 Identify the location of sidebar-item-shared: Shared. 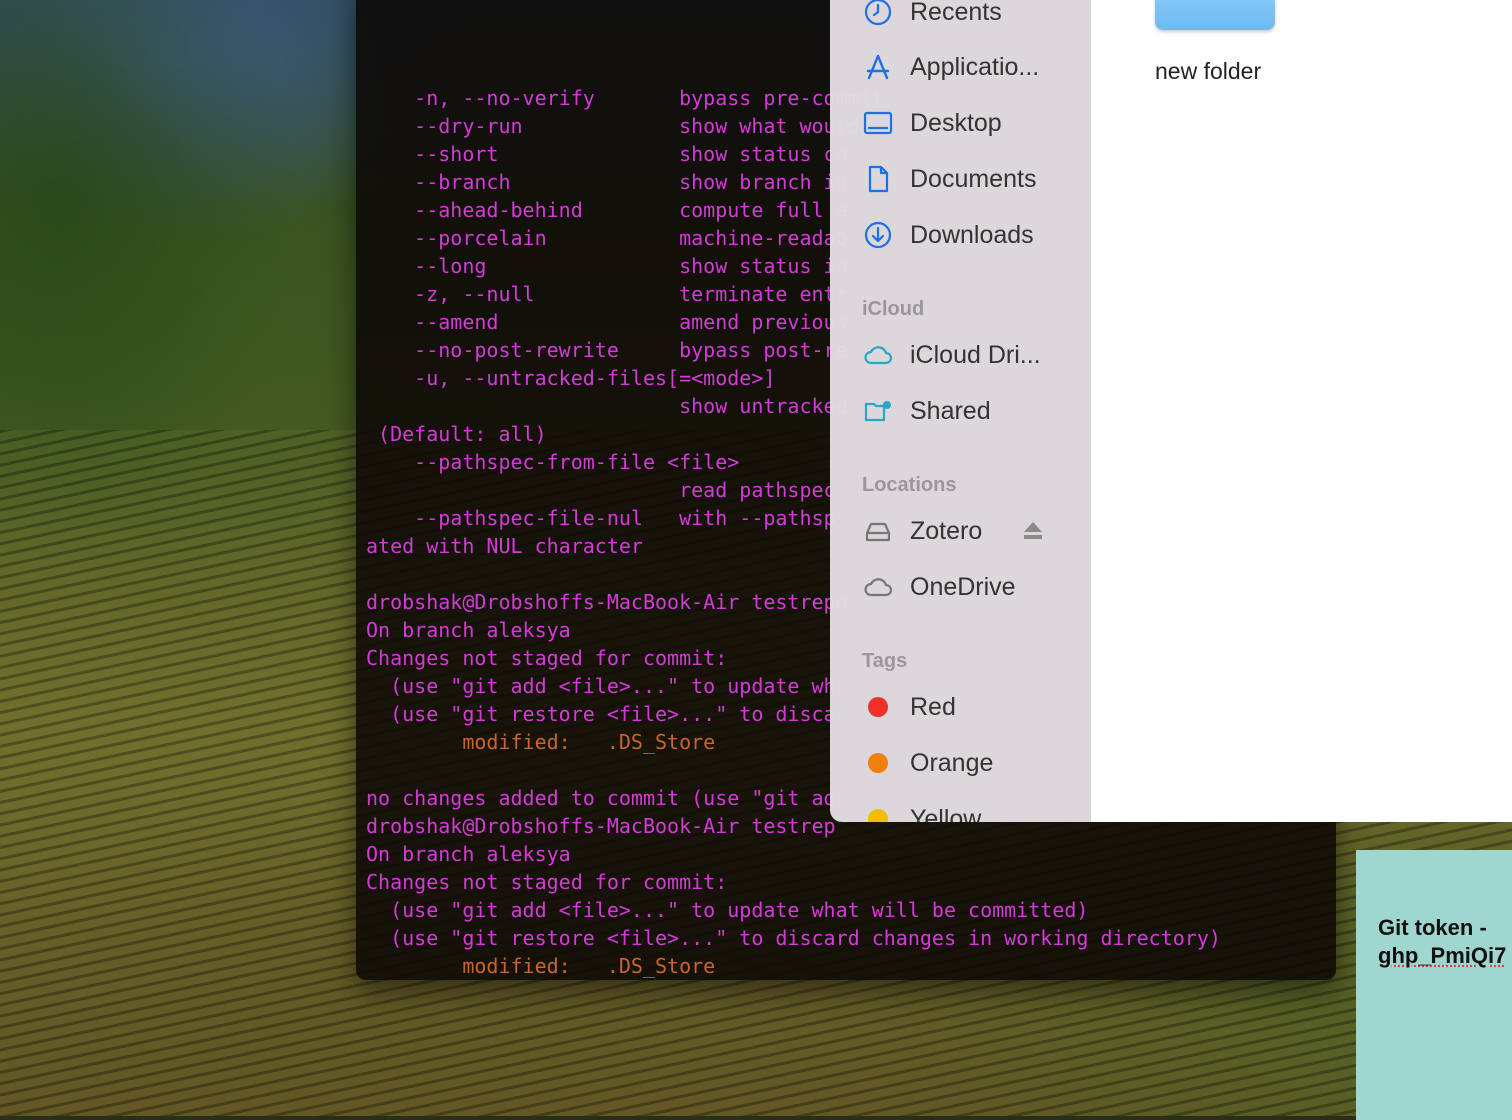
(926, 411).